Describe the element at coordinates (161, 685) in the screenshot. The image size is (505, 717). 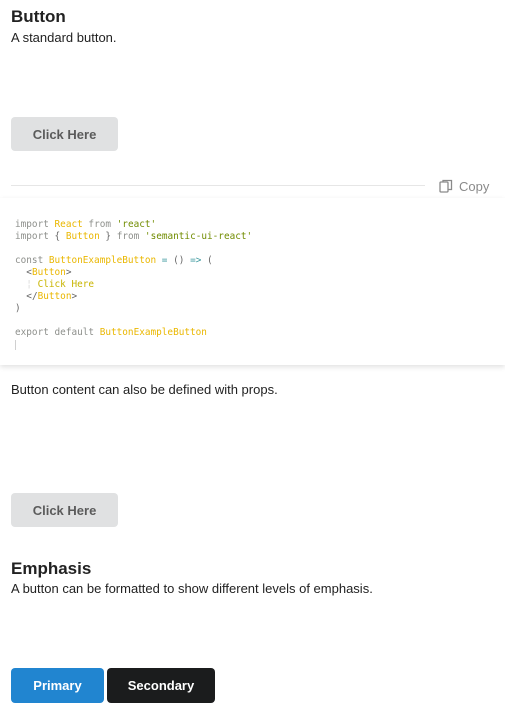
I see `secondary-button: Secondary` at that location.